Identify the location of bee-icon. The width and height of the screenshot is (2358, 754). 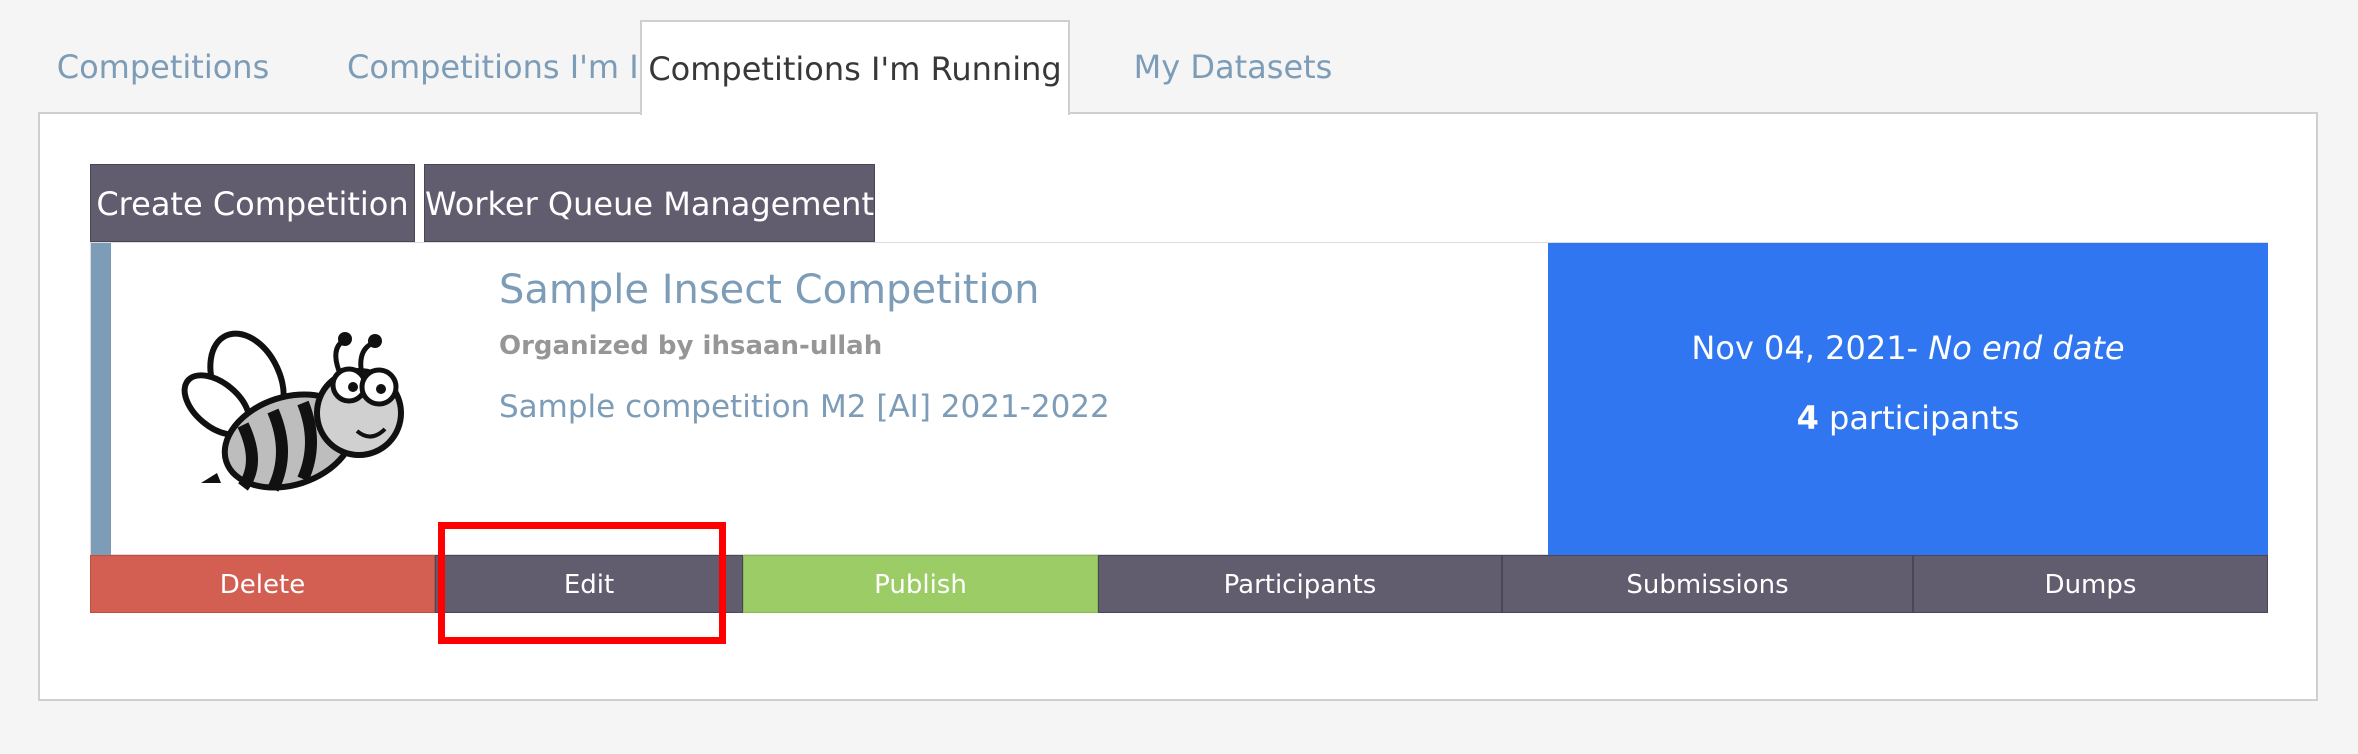
(292, 411).